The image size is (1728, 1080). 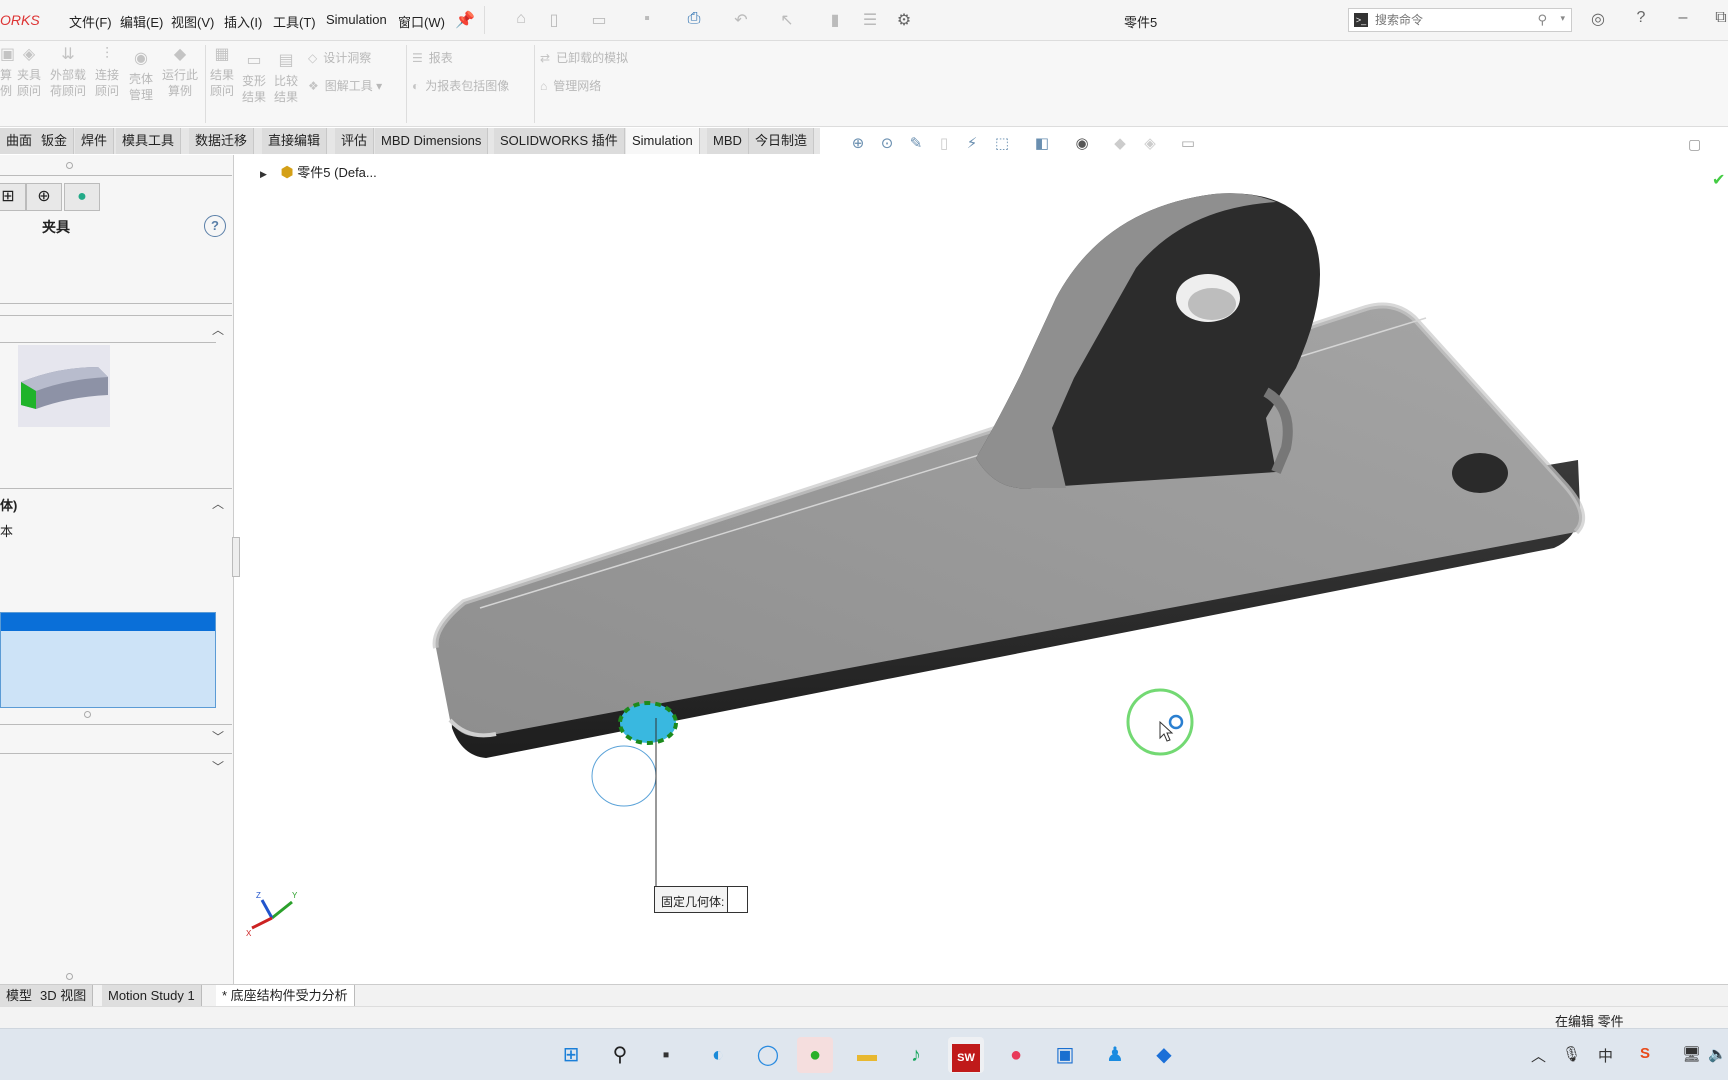 I want to click on ribbon-results-advisor: ▦ 结果顾问, so click(x=222, y=73).